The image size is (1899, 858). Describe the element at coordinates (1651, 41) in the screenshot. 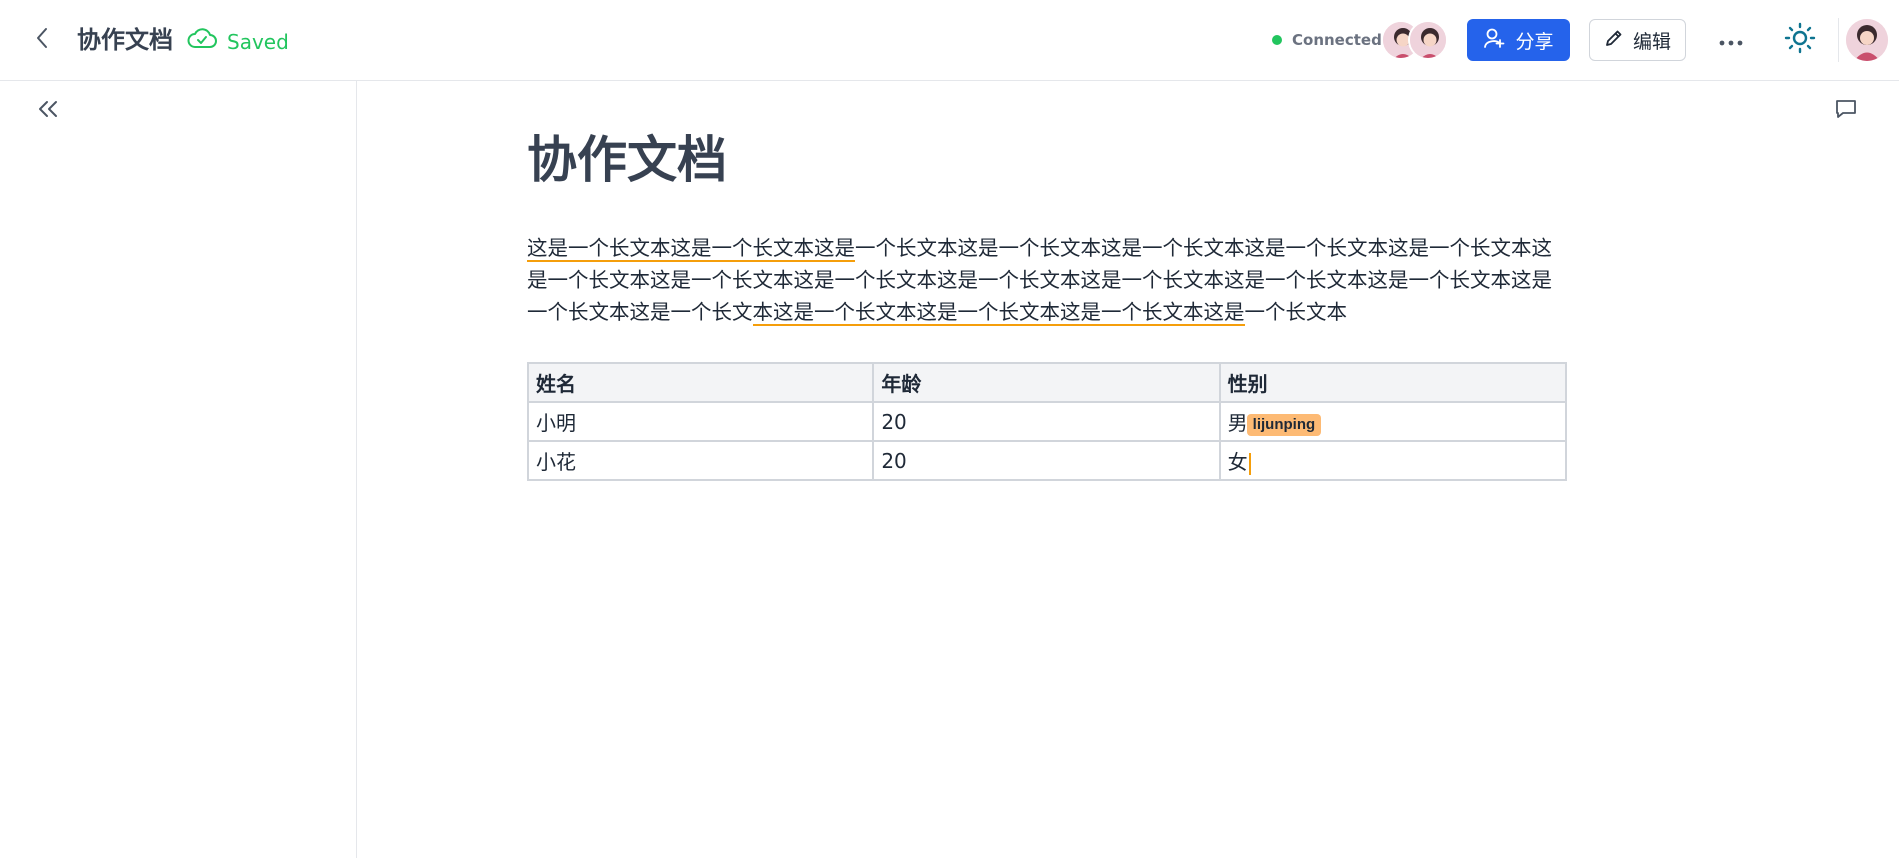

I see `edit-label: 编辑` at that location.